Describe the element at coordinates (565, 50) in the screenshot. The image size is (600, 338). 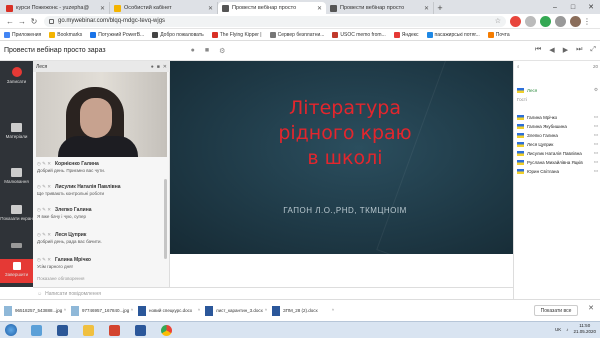
I see `next-slide-icon: ▶` at that location.